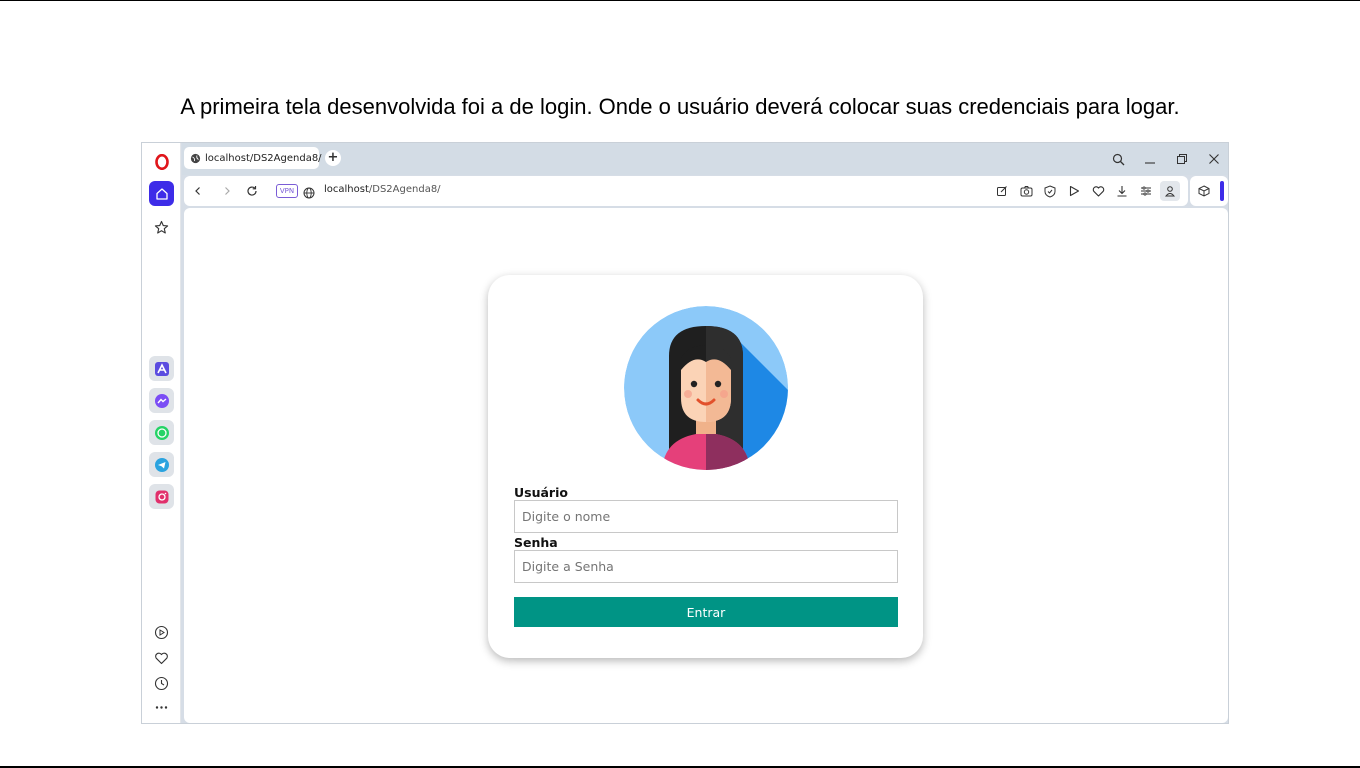 This screenshot has height=768, width=1360. Describe the element at coordinates (1150, 159) in the screenshot. I see `minimize-icon` at that location.